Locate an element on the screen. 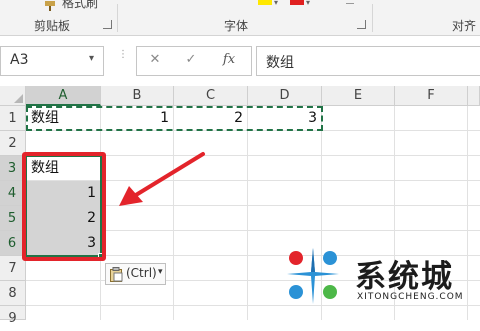 The width and height of the screenshot is (480, 331). format-painter-icon is located at coordinates (51, 5).